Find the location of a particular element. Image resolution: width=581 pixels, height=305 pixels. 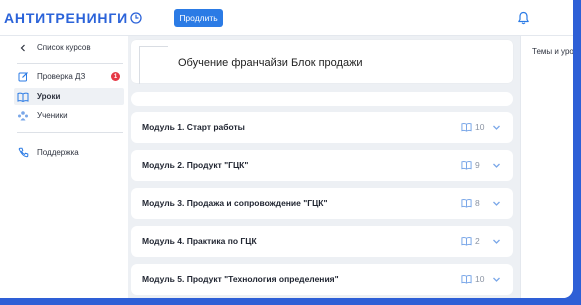

notification-badge: 1 is located at coordinates (115, 76).